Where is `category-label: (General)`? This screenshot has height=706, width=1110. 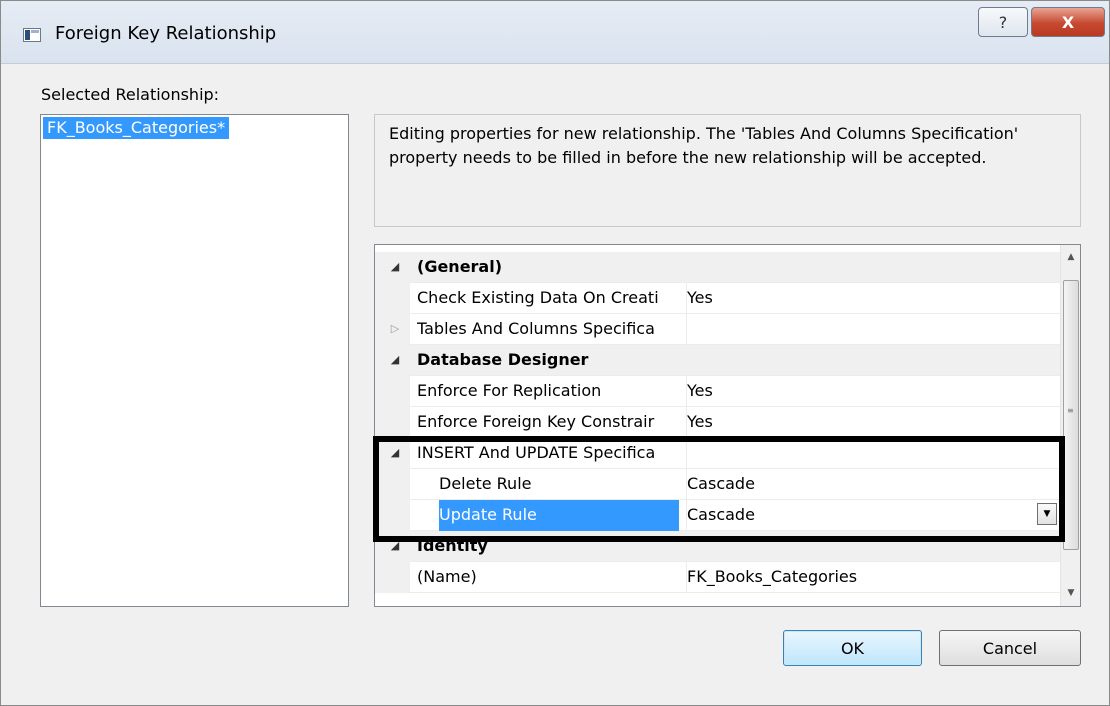
category-label: (General) is located at coordinates (460, 266).